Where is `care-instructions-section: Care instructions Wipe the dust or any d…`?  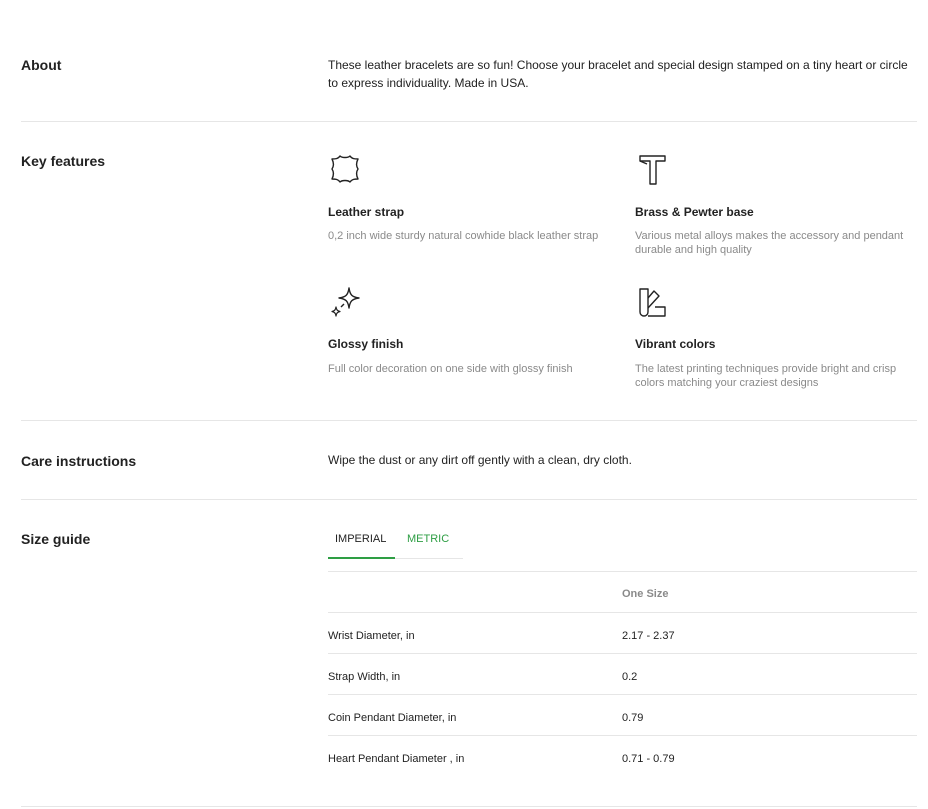 care-instructions-section: Care instructions Wipe the dust or any d… is located at coordinates (469, 460).